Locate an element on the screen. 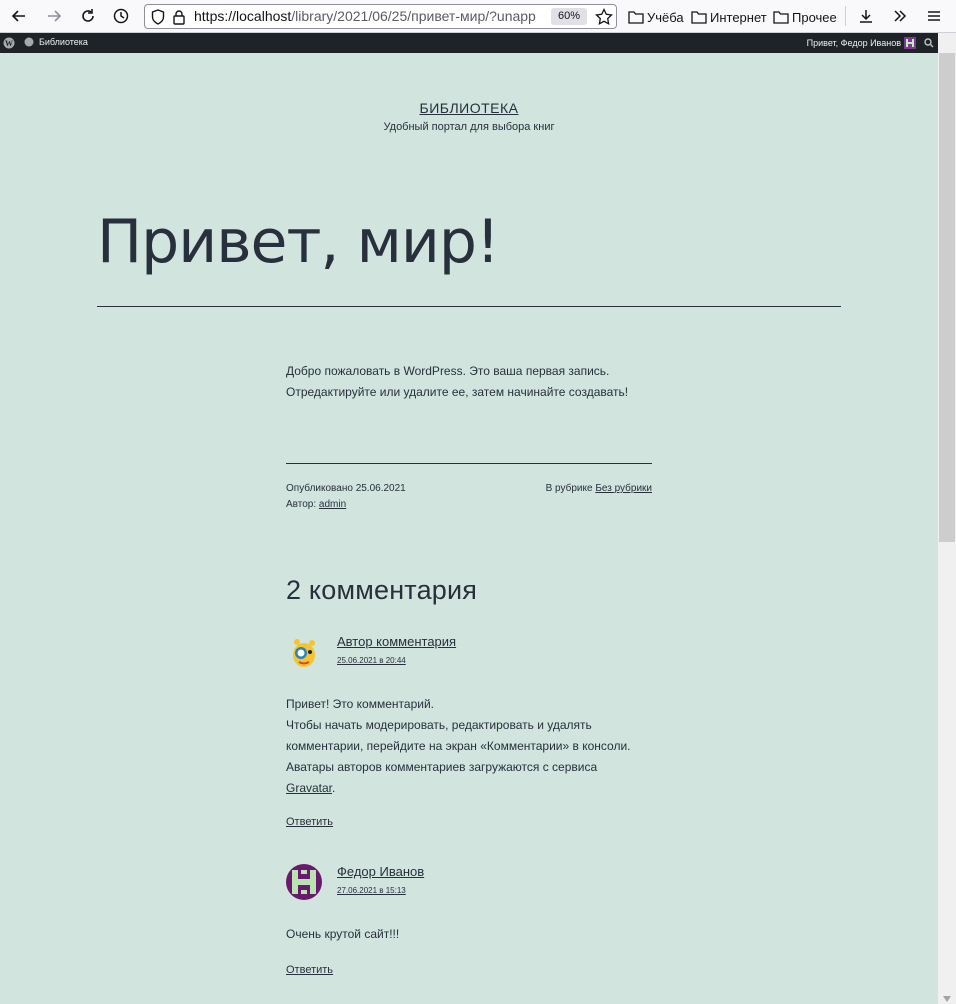  author-info: Автор: admin is located at coordinates (469, 505).